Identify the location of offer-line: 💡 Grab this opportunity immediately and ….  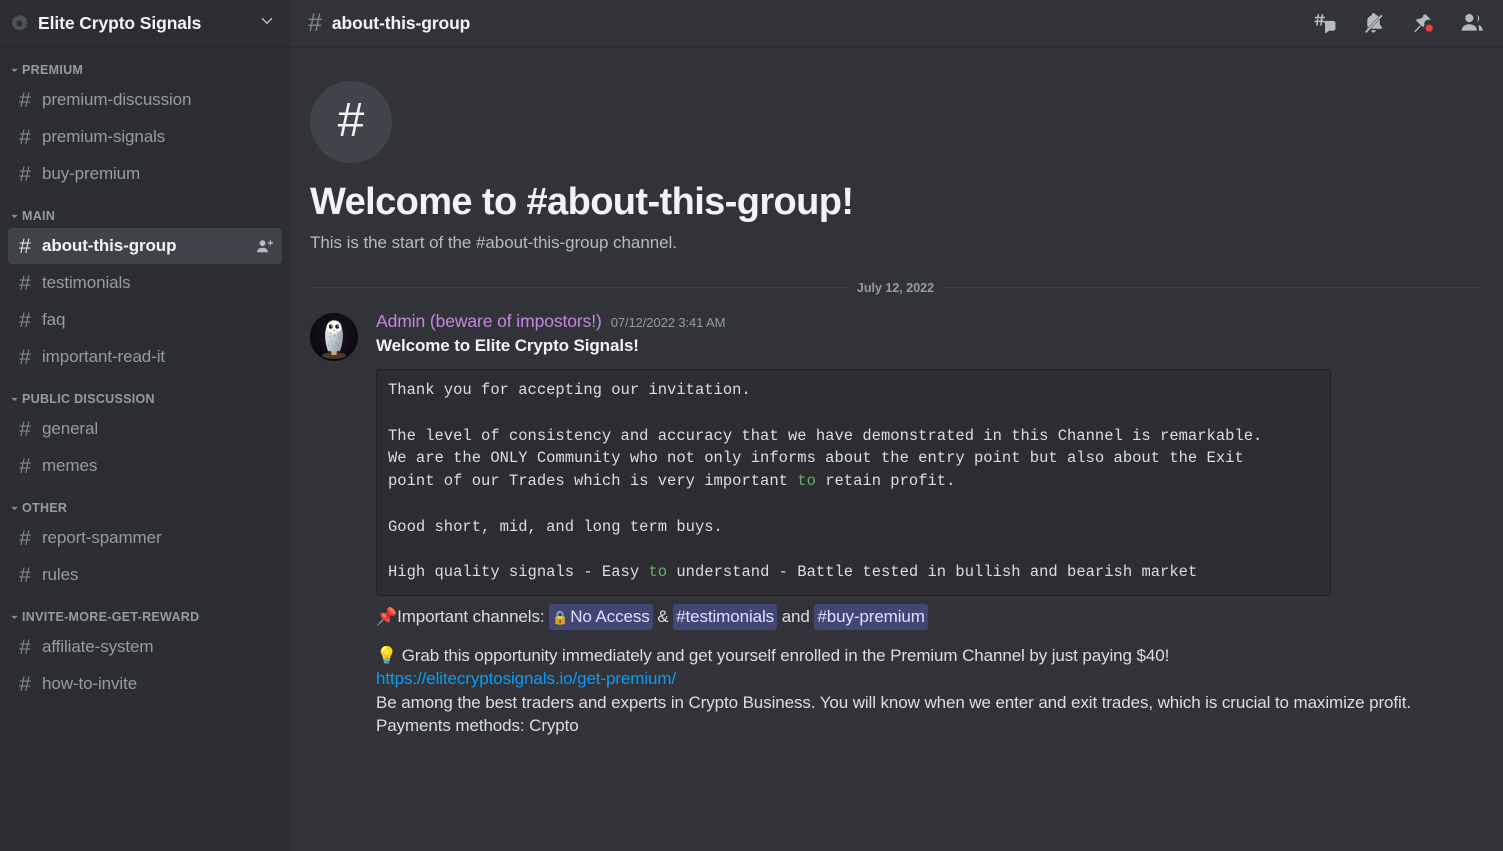
(920, 655).